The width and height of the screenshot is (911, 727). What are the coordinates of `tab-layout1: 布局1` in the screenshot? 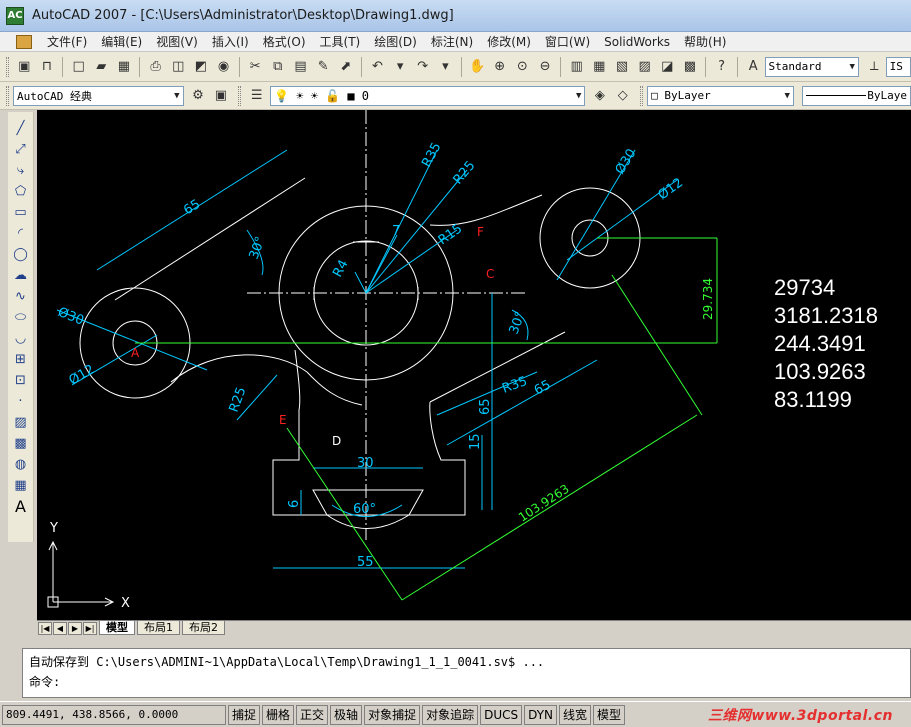 It's located at (158, 628).